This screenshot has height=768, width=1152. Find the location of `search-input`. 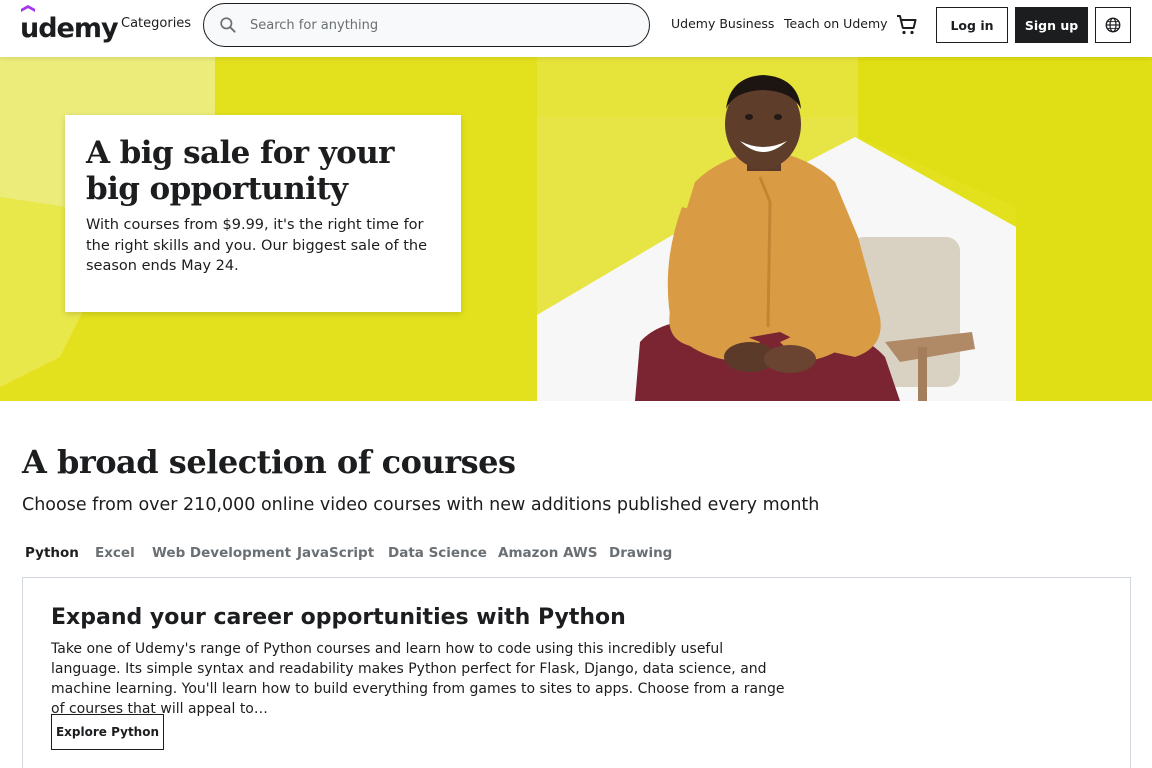

search-input is located at coordinates (440, 25).